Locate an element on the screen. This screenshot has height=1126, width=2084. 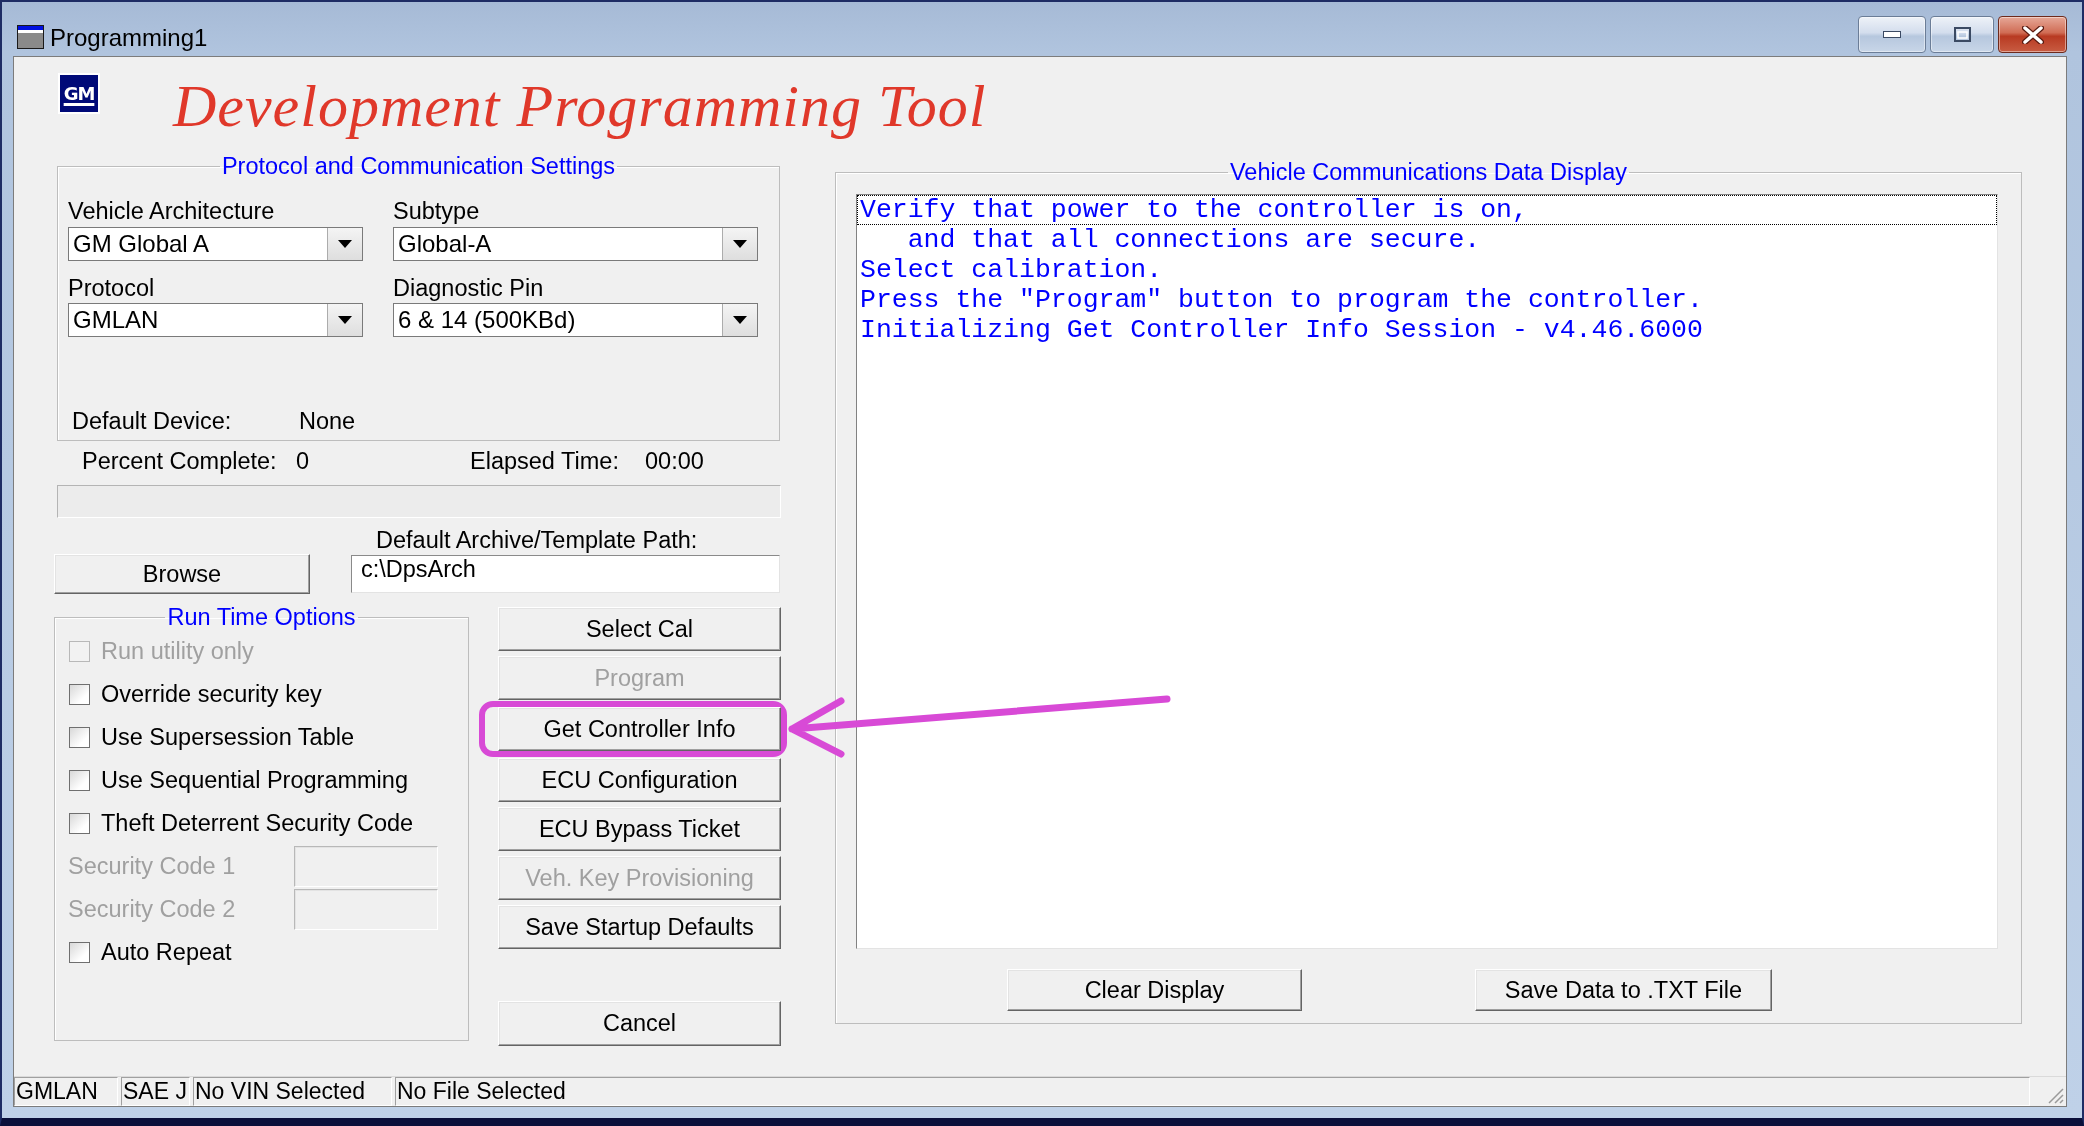
group-title: Protocol and Communication Settings is located at coordinates (418, 166).